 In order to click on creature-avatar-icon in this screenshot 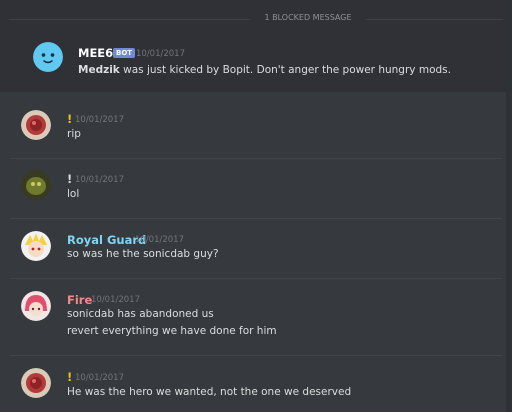, I will do `click(36, 185)`.